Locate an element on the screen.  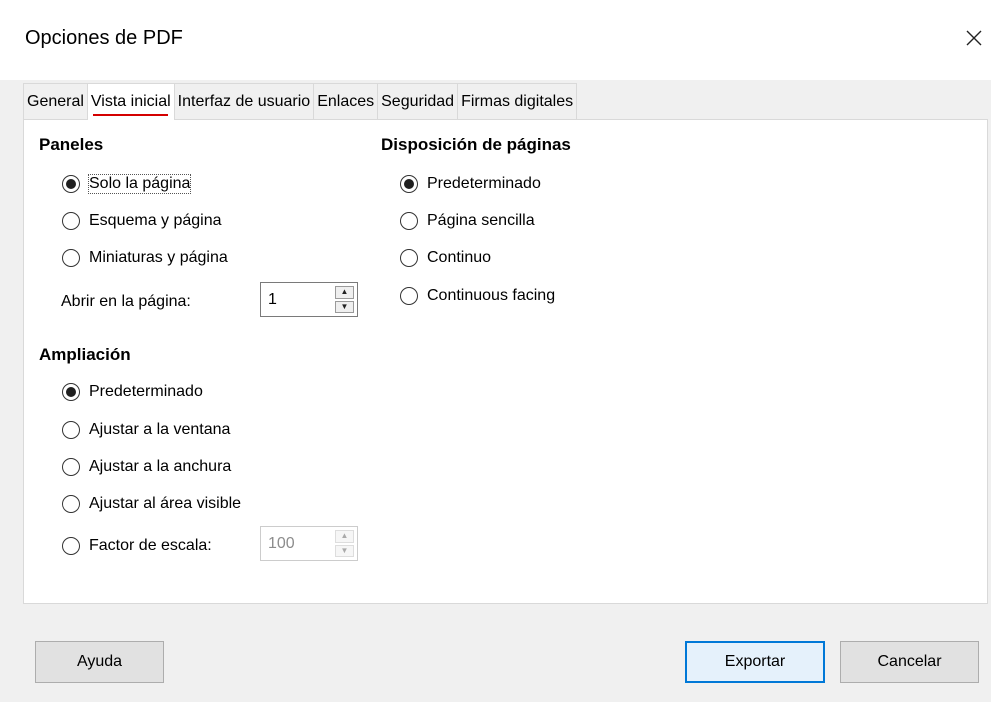
export-button: Exportar is located at coordinates (755, 662).